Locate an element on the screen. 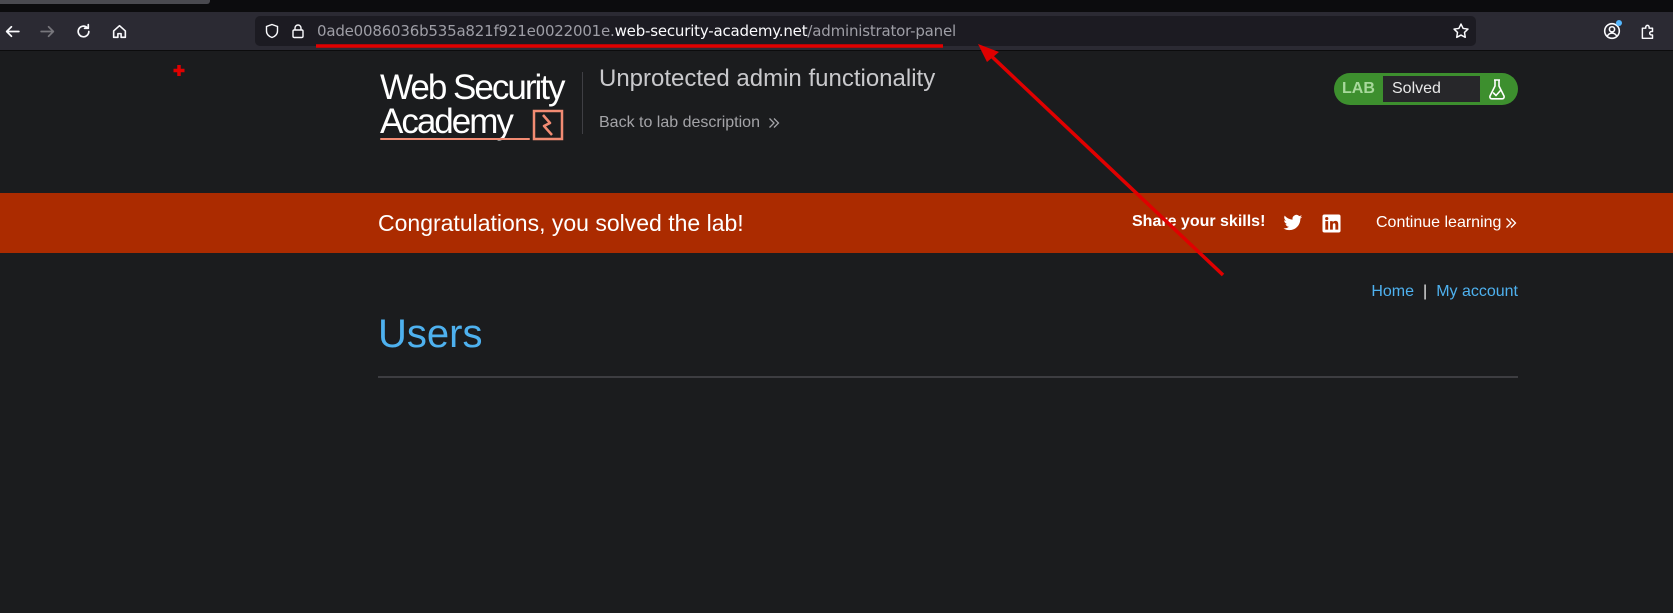 Image resolution: width=1673 pixels, height=613 pixels. lock-icon is located at coordinates (298, 31).